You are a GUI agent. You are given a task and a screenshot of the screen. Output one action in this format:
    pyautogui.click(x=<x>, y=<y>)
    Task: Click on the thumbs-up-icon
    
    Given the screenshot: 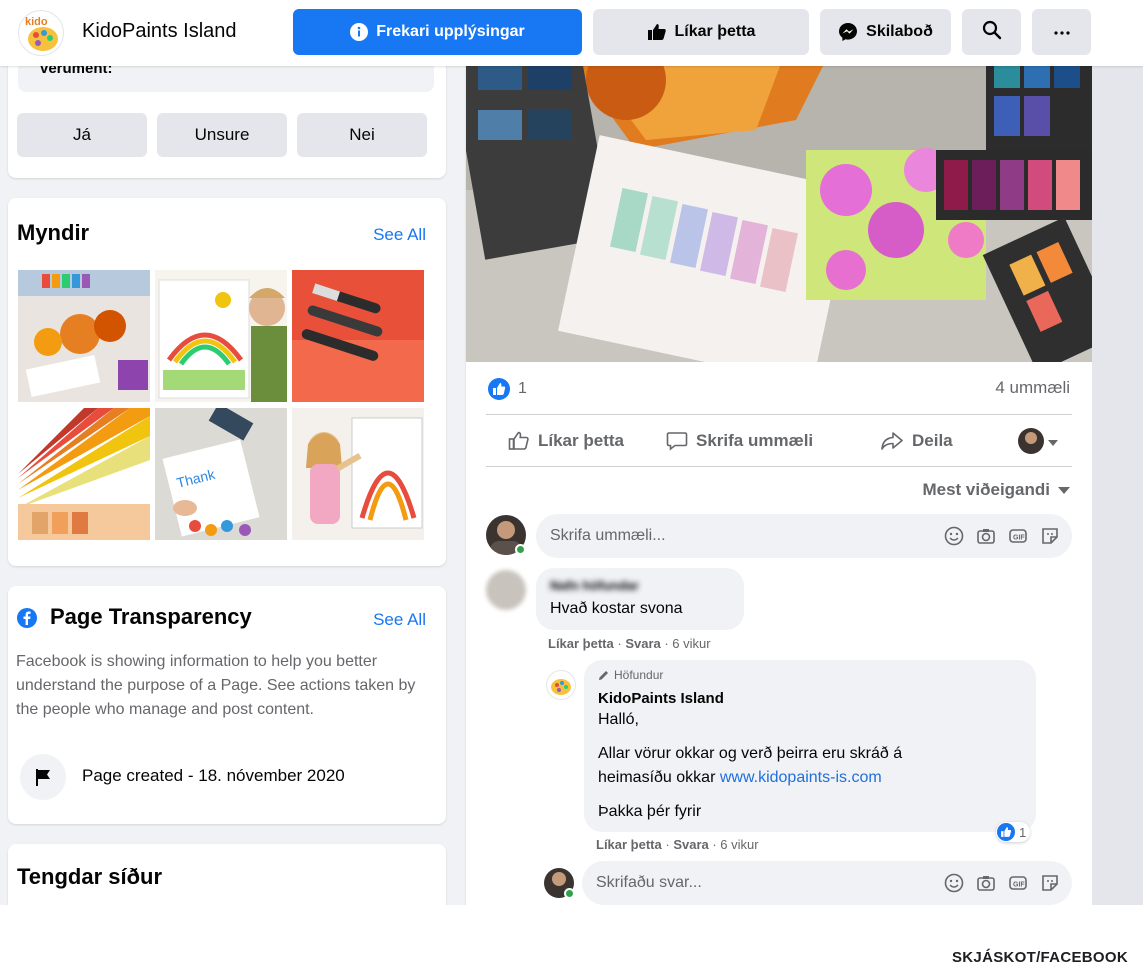 What is the action you would take?
    pyautogui.click(x=657, y=32)
    